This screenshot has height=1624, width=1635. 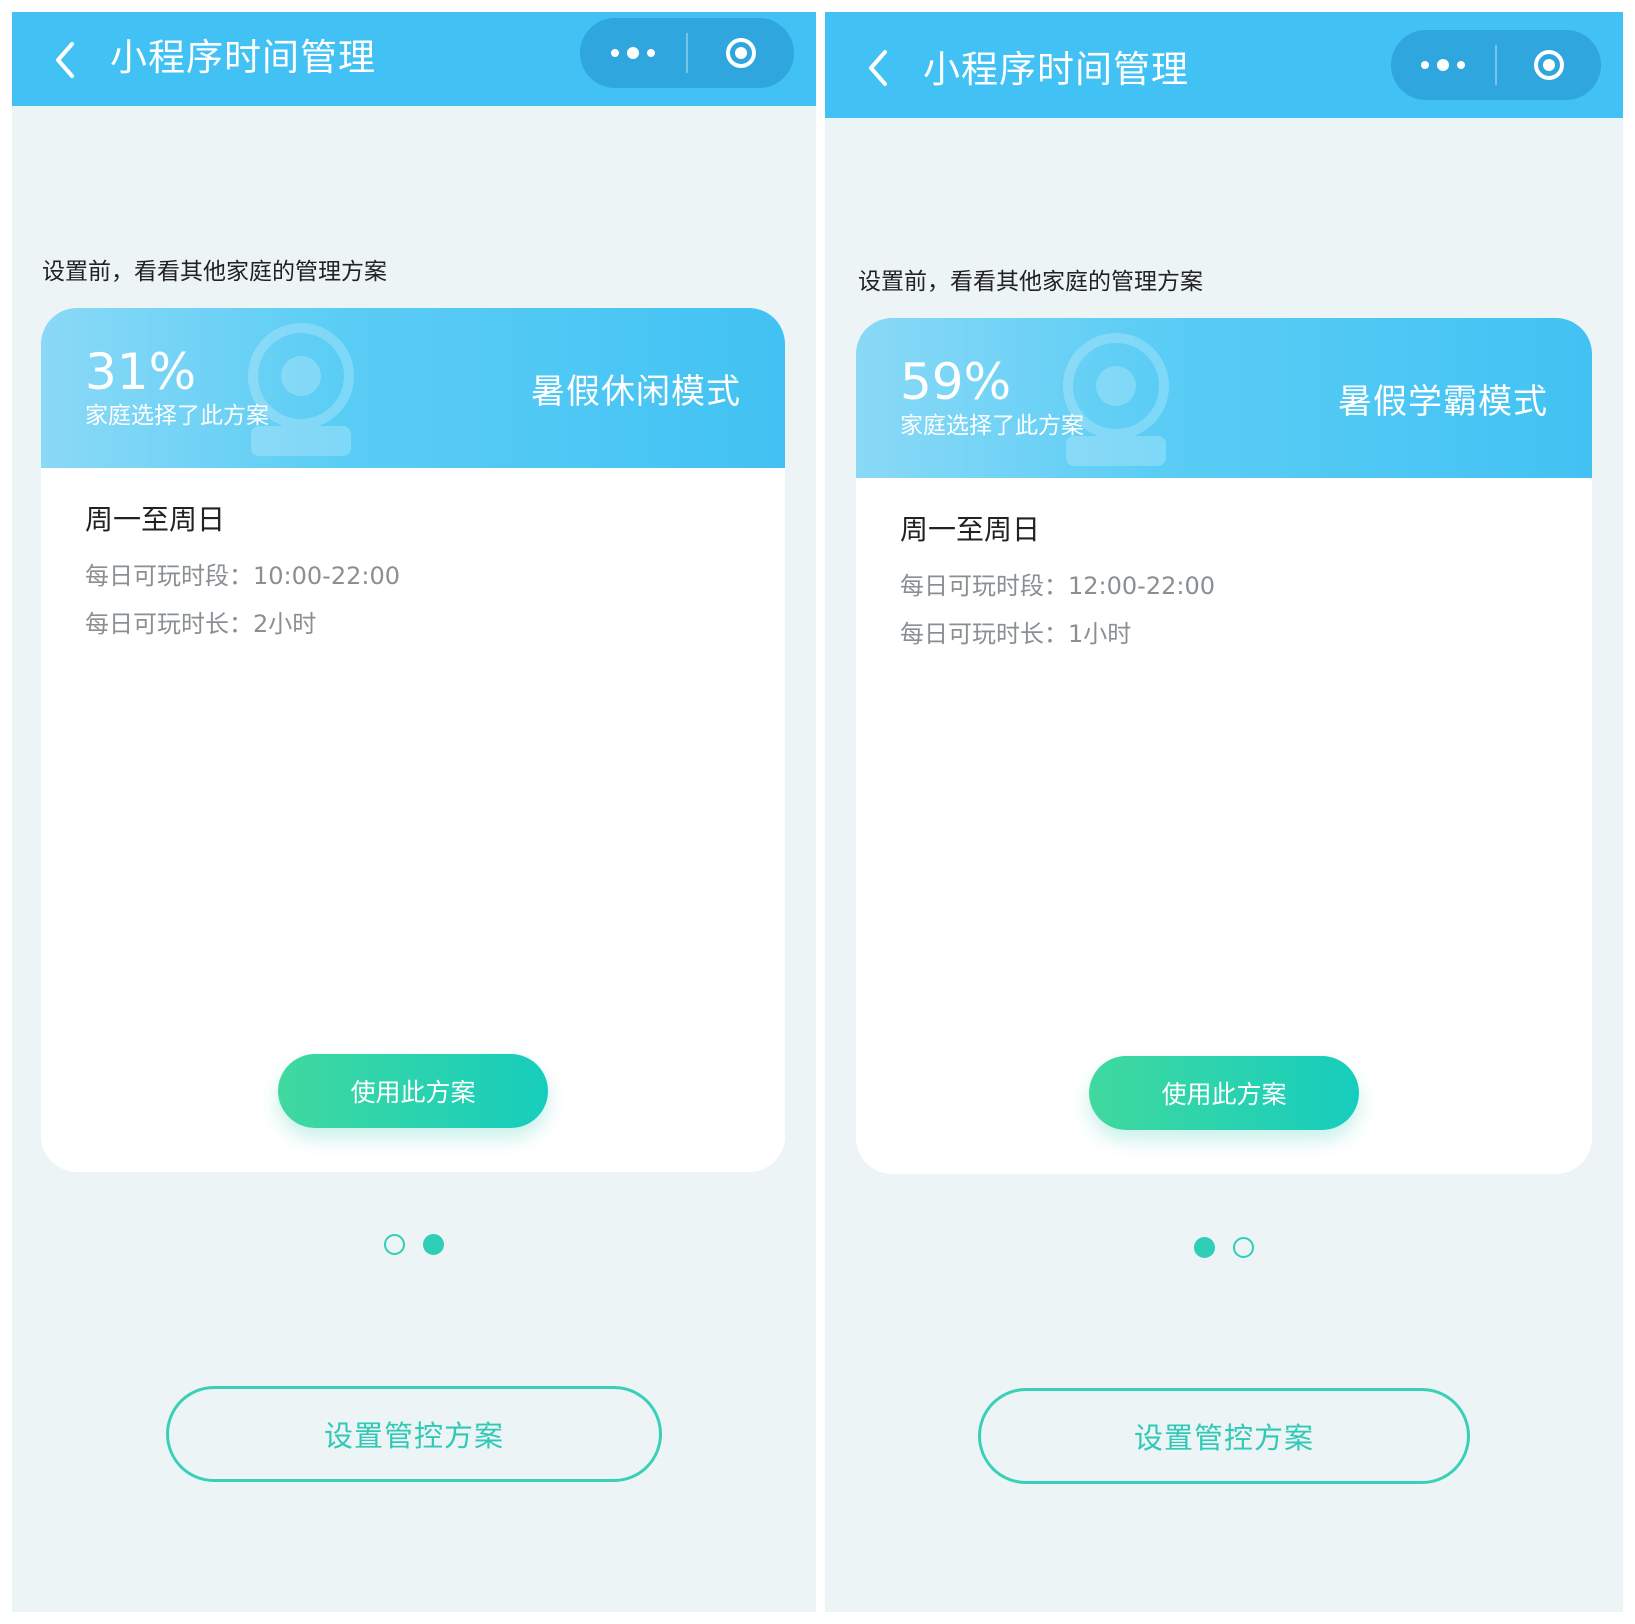 What do you see at coordinates (413, 388) in the screenshot?
I see `plan-card-header: 31% 家庭选择了此方案 暑假休闲模式` at bounding box center [413, 388].